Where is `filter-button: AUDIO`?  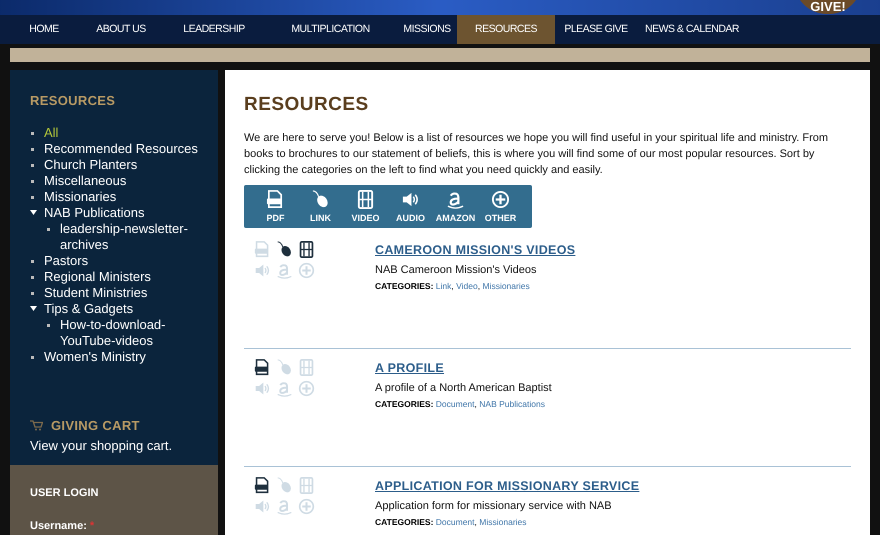 filter-button: AUDIO is located at coordinates (410, 207).